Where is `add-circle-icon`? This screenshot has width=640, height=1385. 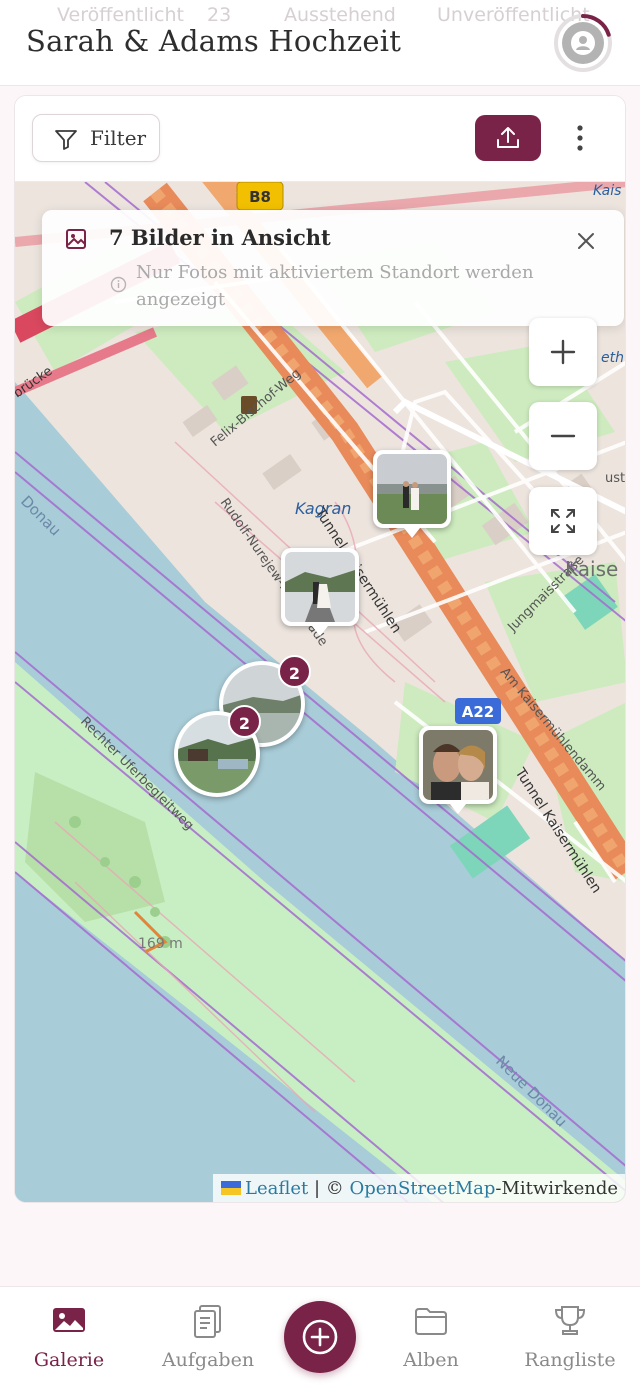
add-circle-icon is located at coordinates (320, 1337).